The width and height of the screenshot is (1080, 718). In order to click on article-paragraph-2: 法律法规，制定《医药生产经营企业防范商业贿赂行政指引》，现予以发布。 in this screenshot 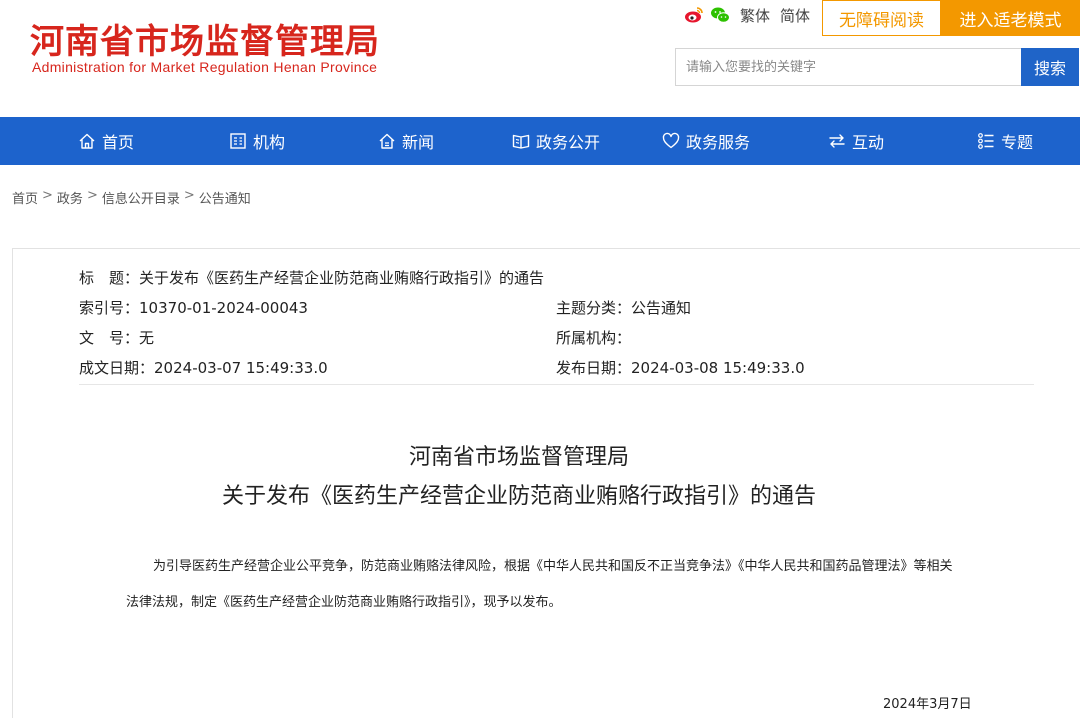, I will do `click(344, 602)`.